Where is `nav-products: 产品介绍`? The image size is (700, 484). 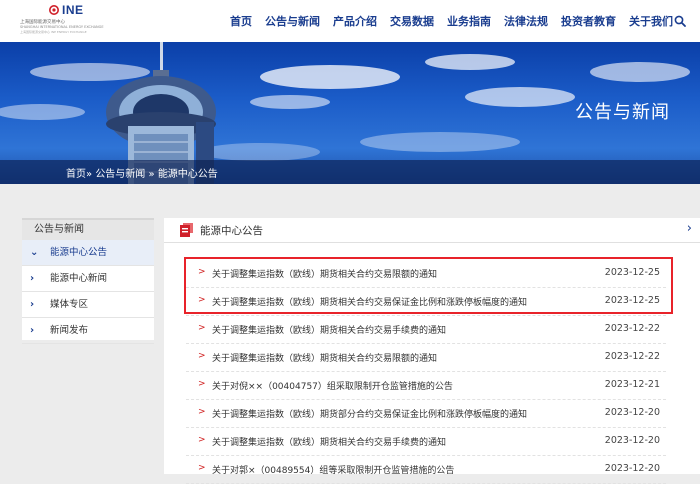 nav-products: 产品介绍 is located at coordinates (355, 21).